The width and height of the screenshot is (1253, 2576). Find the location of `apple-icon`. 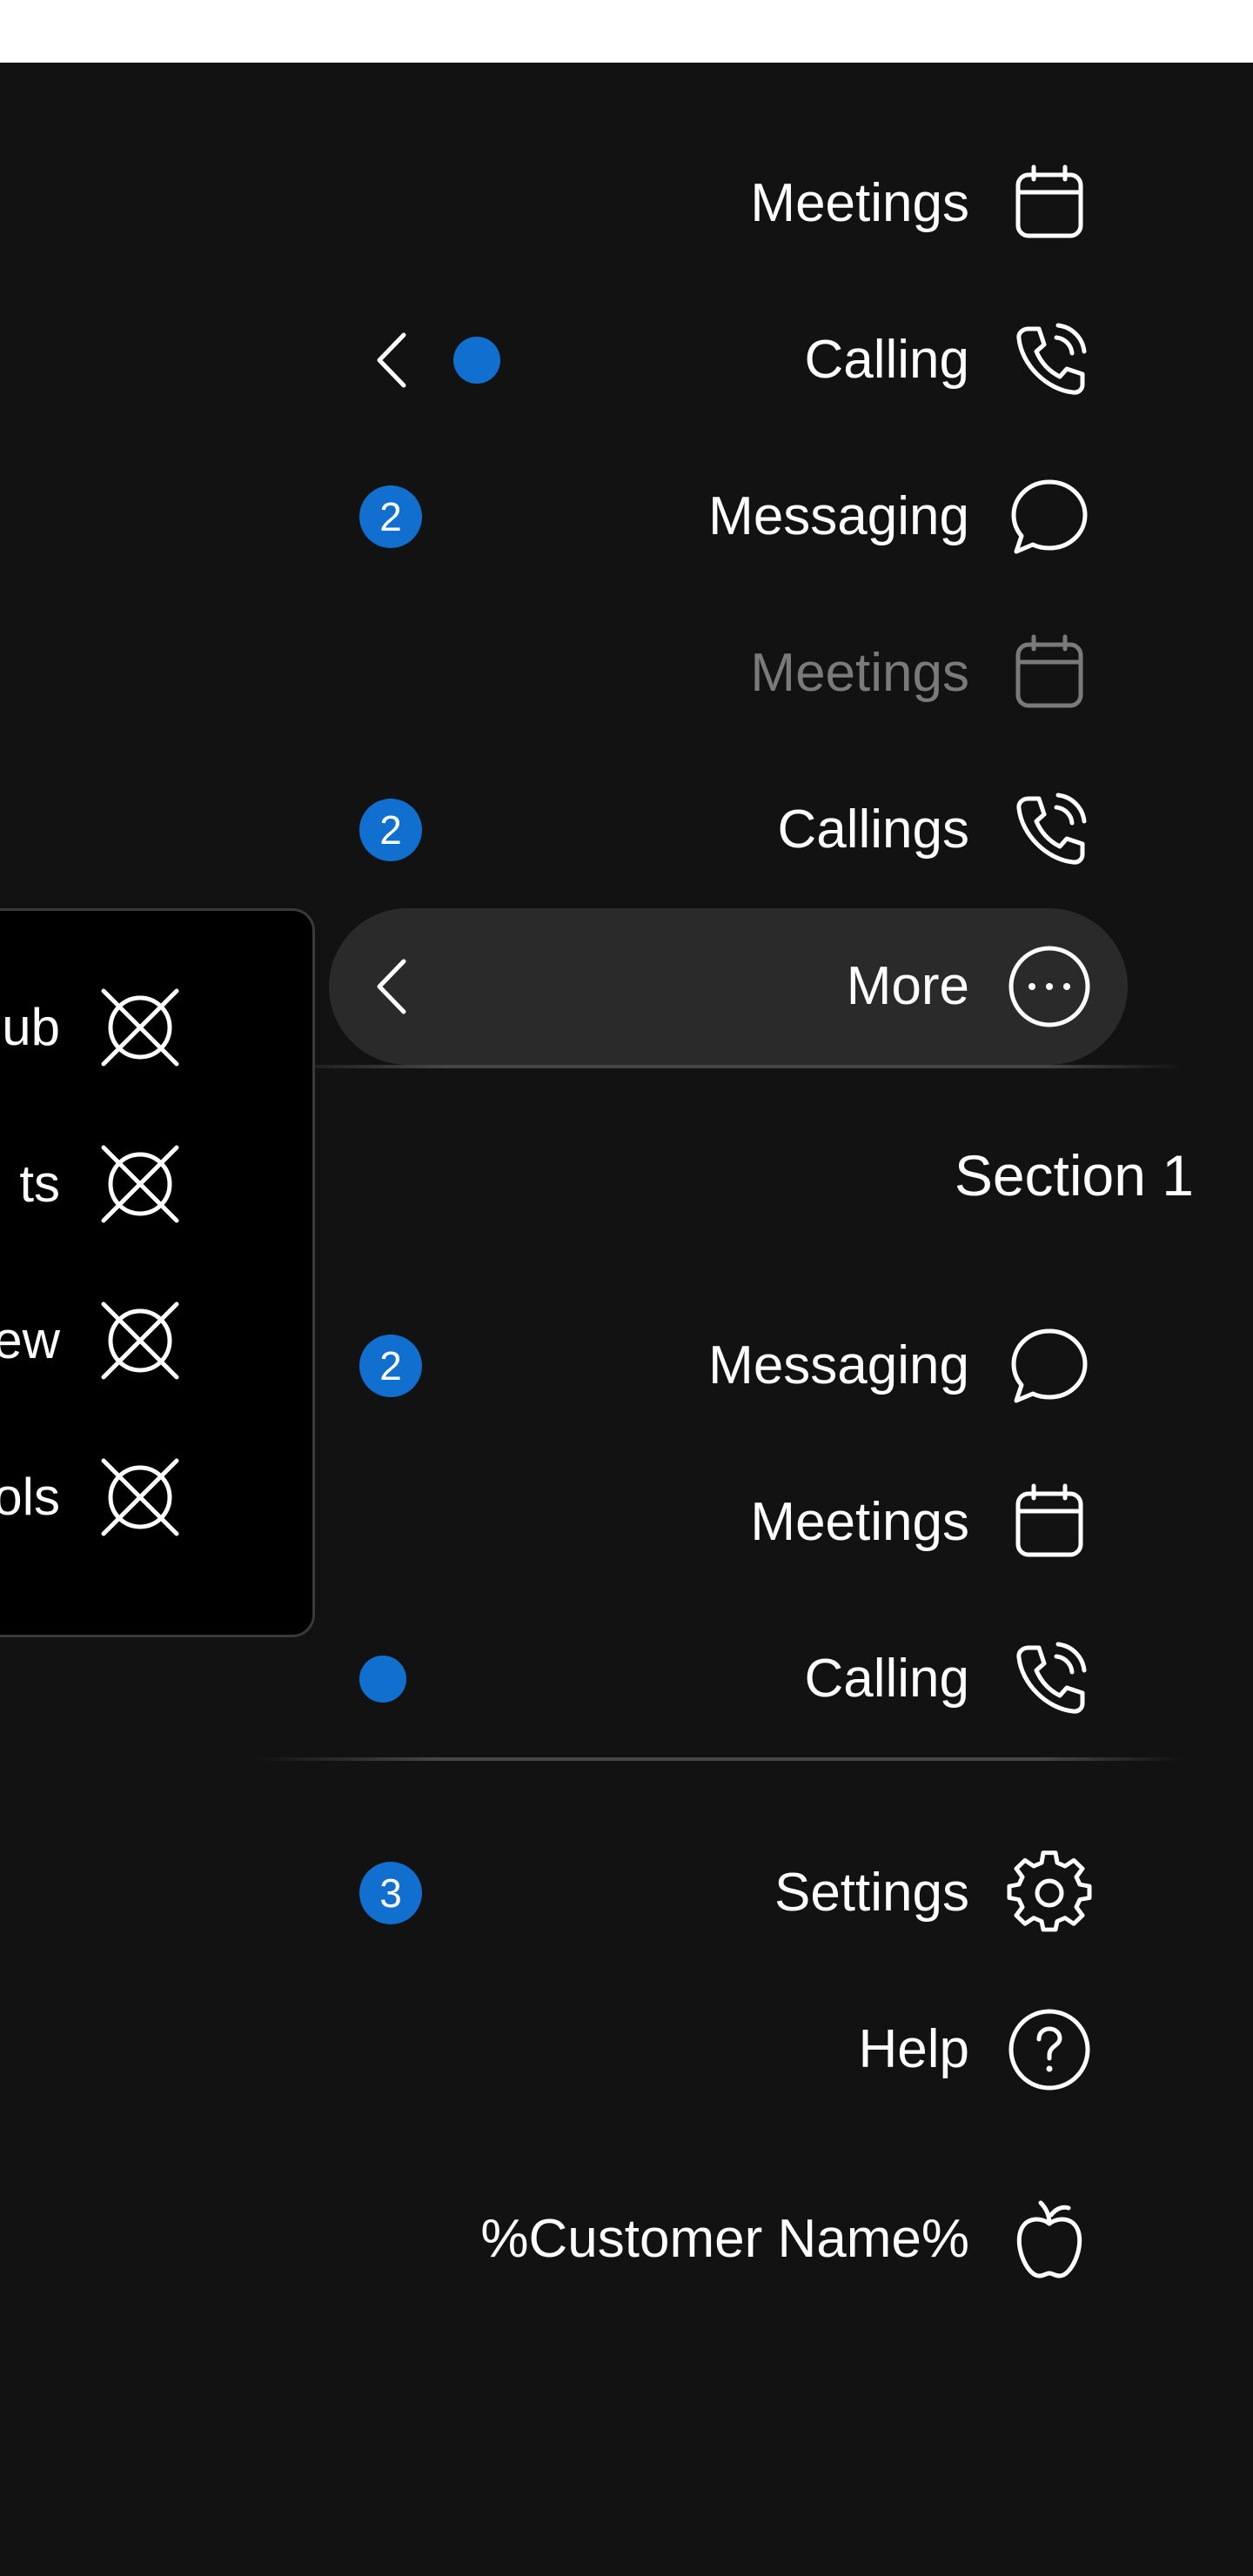

apple-icon is located at coordinates (1049, 2239).